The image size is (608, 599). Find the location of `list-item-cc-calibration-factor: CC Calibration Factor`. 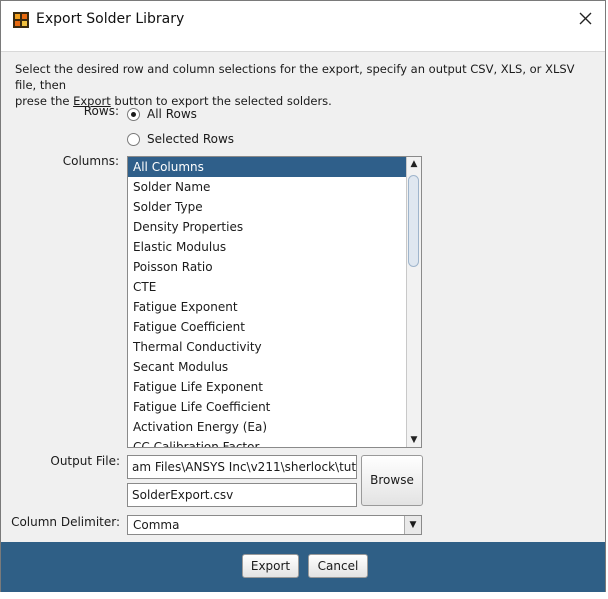

list-item-cc-calibration-factor: CC Calibration Factor is located at coordinates (274, 442).